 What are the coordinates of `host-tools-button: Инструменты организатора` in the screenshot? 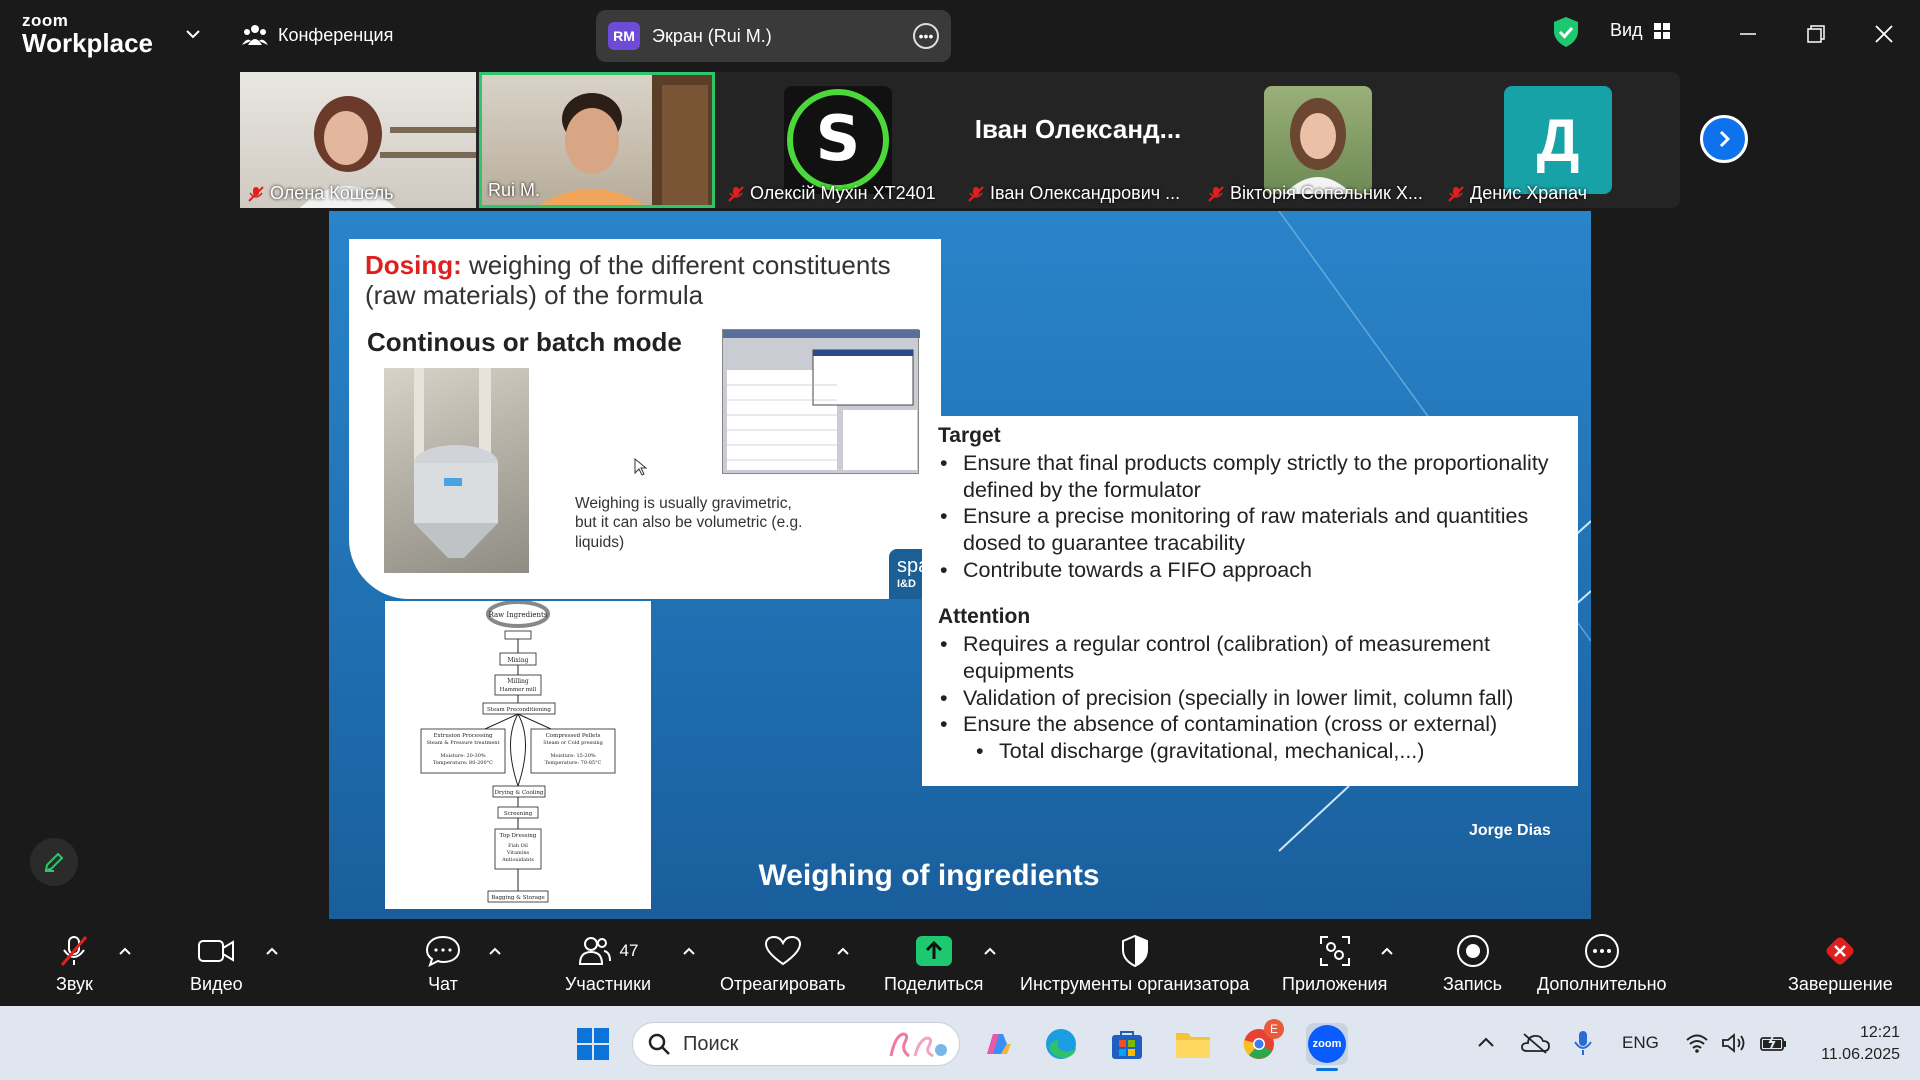 It's located at (1134, 966).